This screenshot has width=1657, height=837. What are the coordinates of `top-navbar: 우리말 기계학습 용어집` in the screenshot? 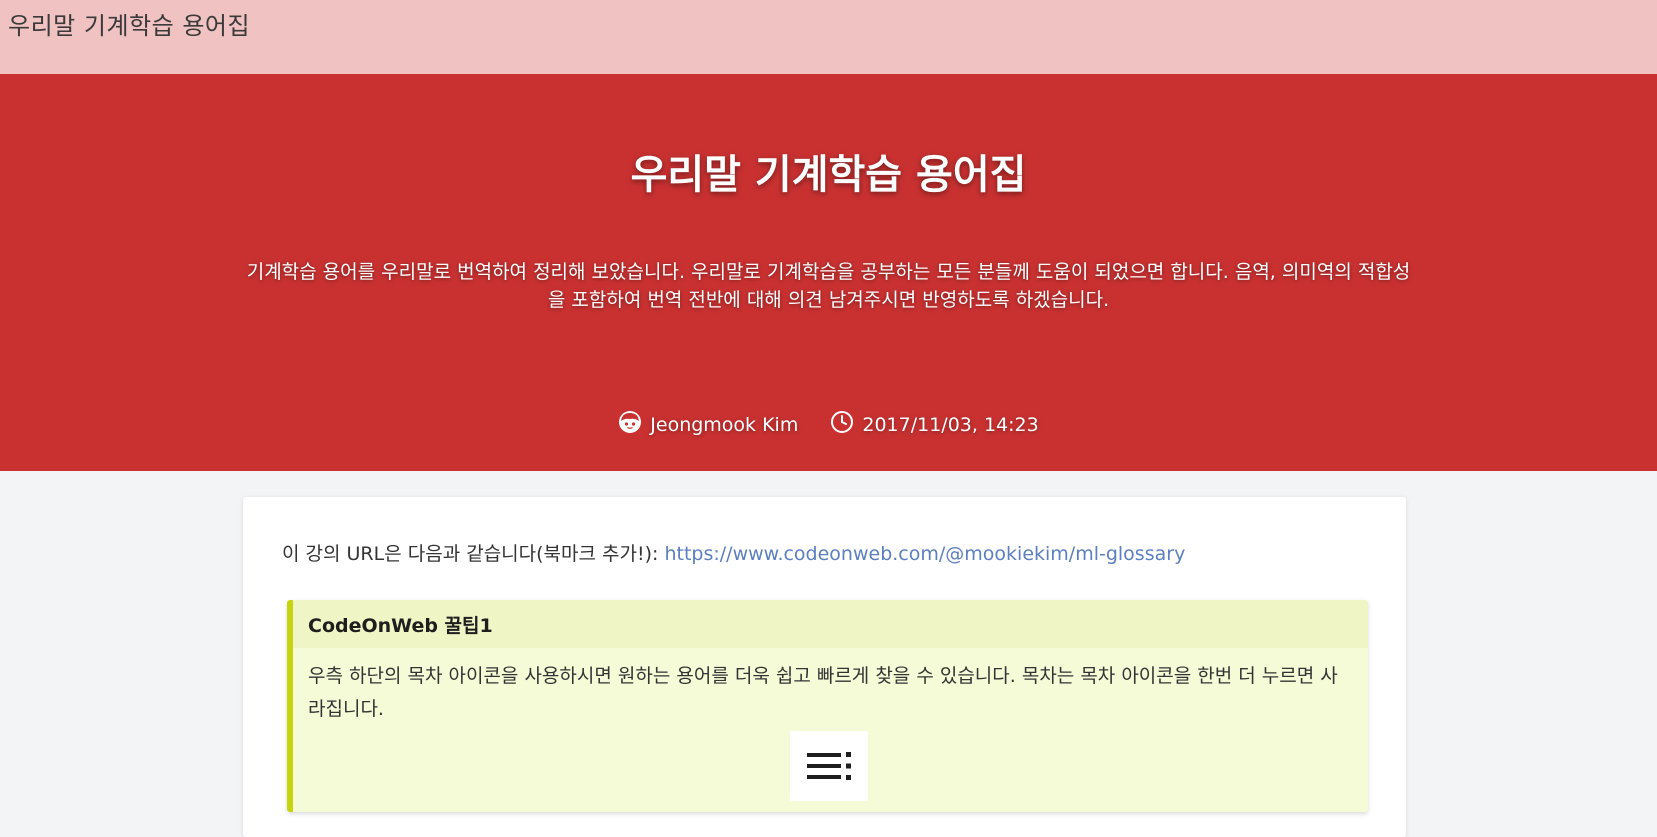 It's located at (828, 37).